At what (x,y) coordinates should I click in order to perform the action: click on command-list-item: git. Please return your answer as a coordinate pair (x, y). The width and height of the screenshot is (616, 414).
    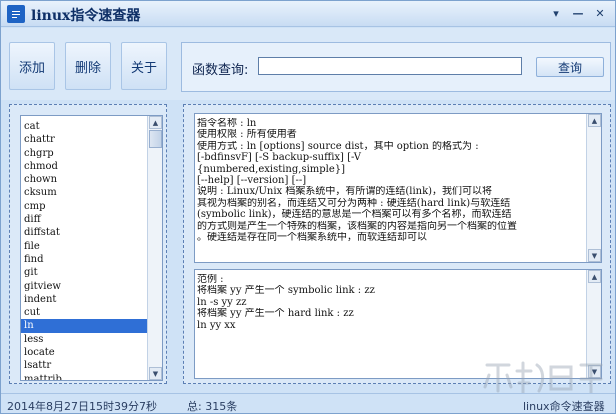
    Looking at the image, I should click on (84, 272).